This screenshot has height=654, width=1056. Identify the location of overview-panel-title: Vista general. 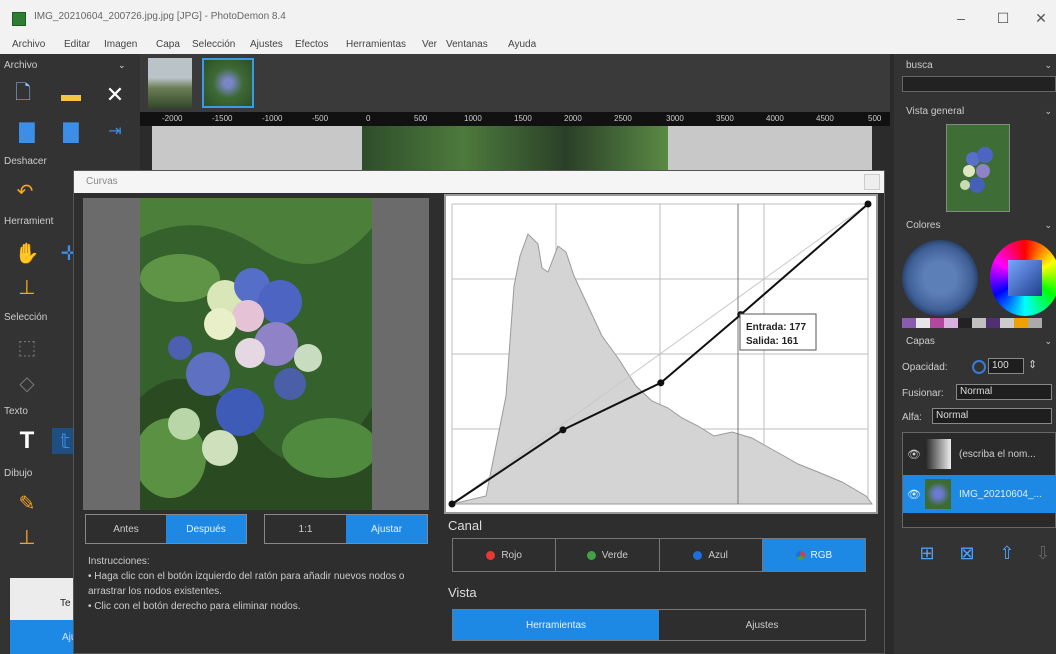
(935, 111).